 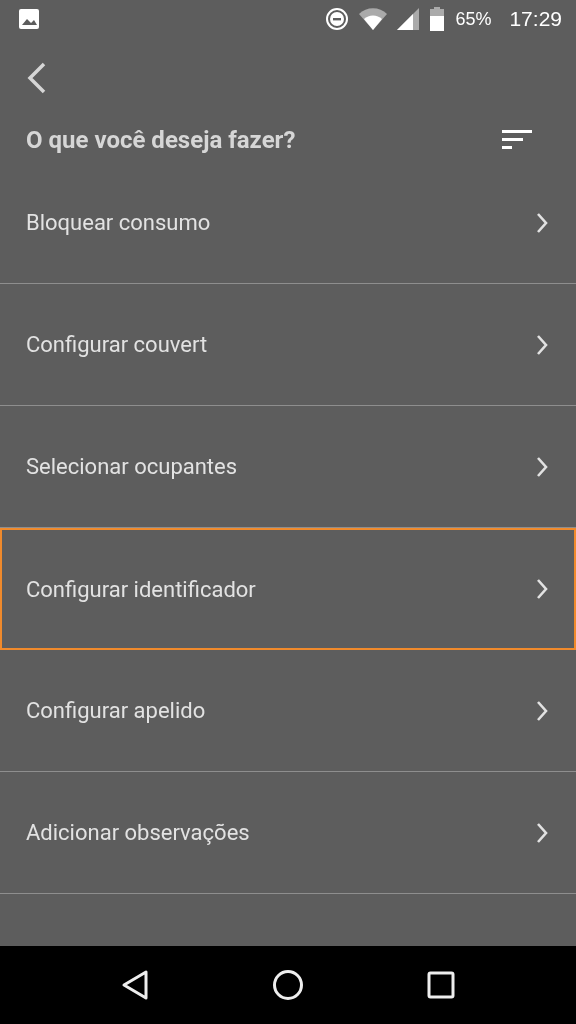 I want to click on image-icon, so click(x=29, y=19).